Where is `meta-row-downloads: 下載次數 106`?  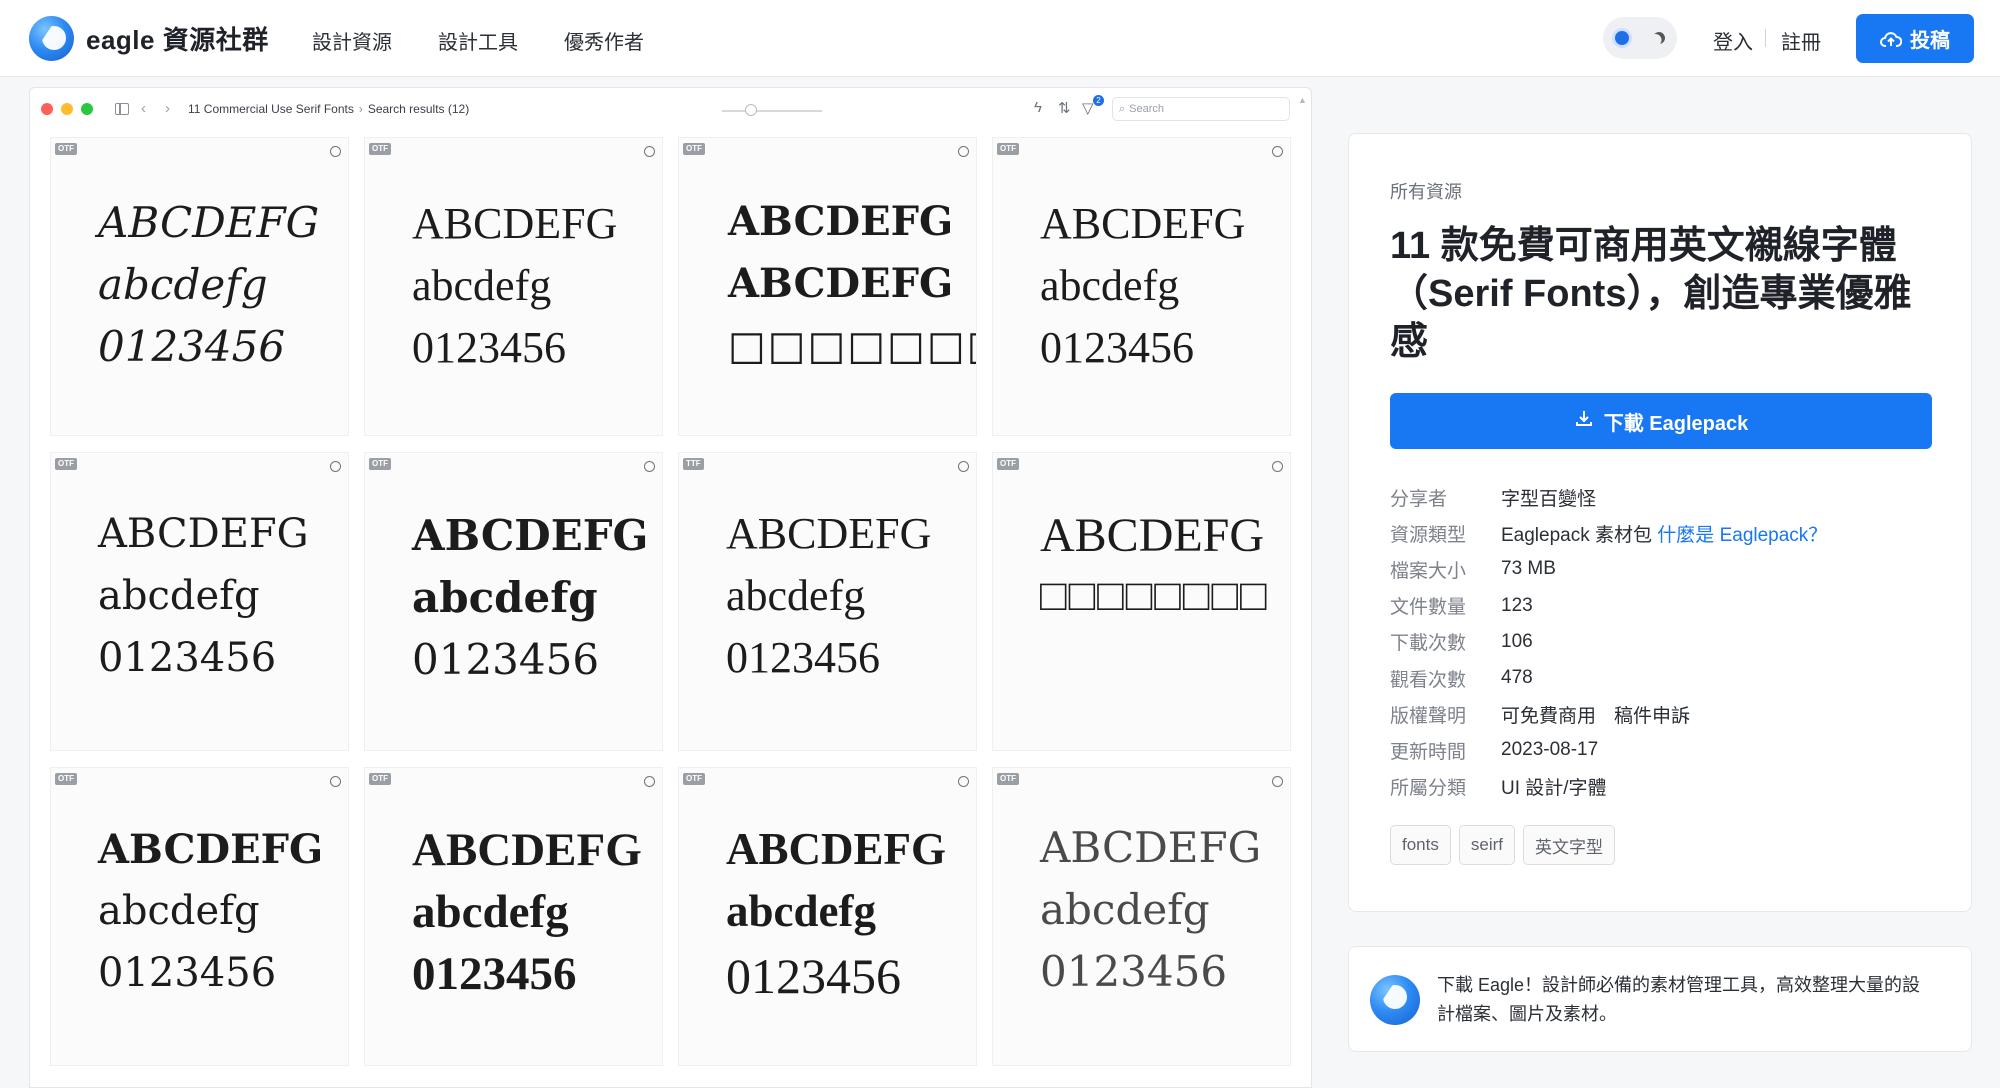 meta-row-downloads: 下載次數 106 is located at coordinates (1608, 642).